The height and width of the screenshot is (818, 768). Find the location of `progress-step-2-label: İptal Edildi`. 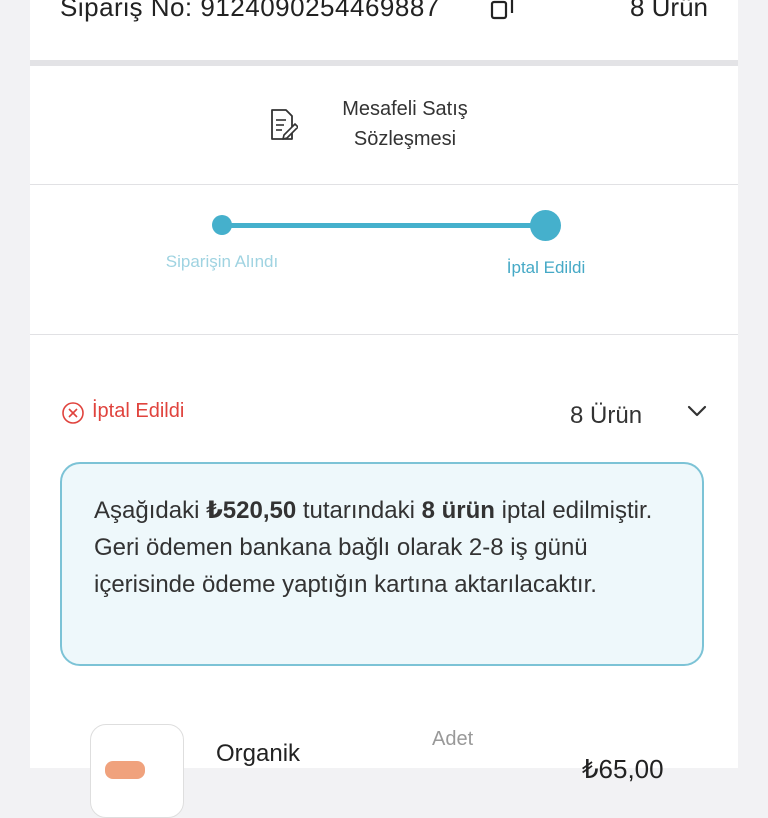

progress-step-2-label: İptal Edildi is located at coordinates (546, 267).